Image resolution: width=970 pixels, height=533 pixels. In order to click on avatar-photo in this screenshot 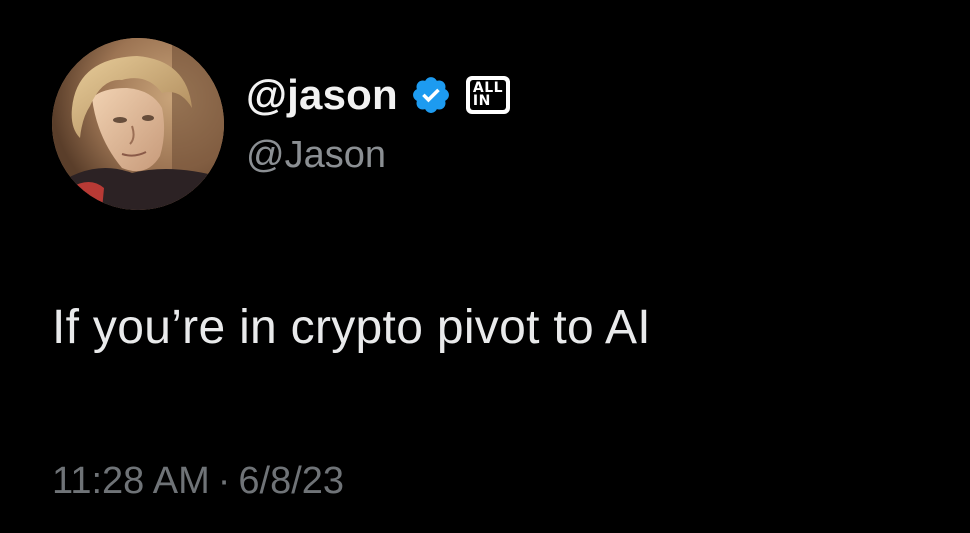, I will do `click(138, 124)`.